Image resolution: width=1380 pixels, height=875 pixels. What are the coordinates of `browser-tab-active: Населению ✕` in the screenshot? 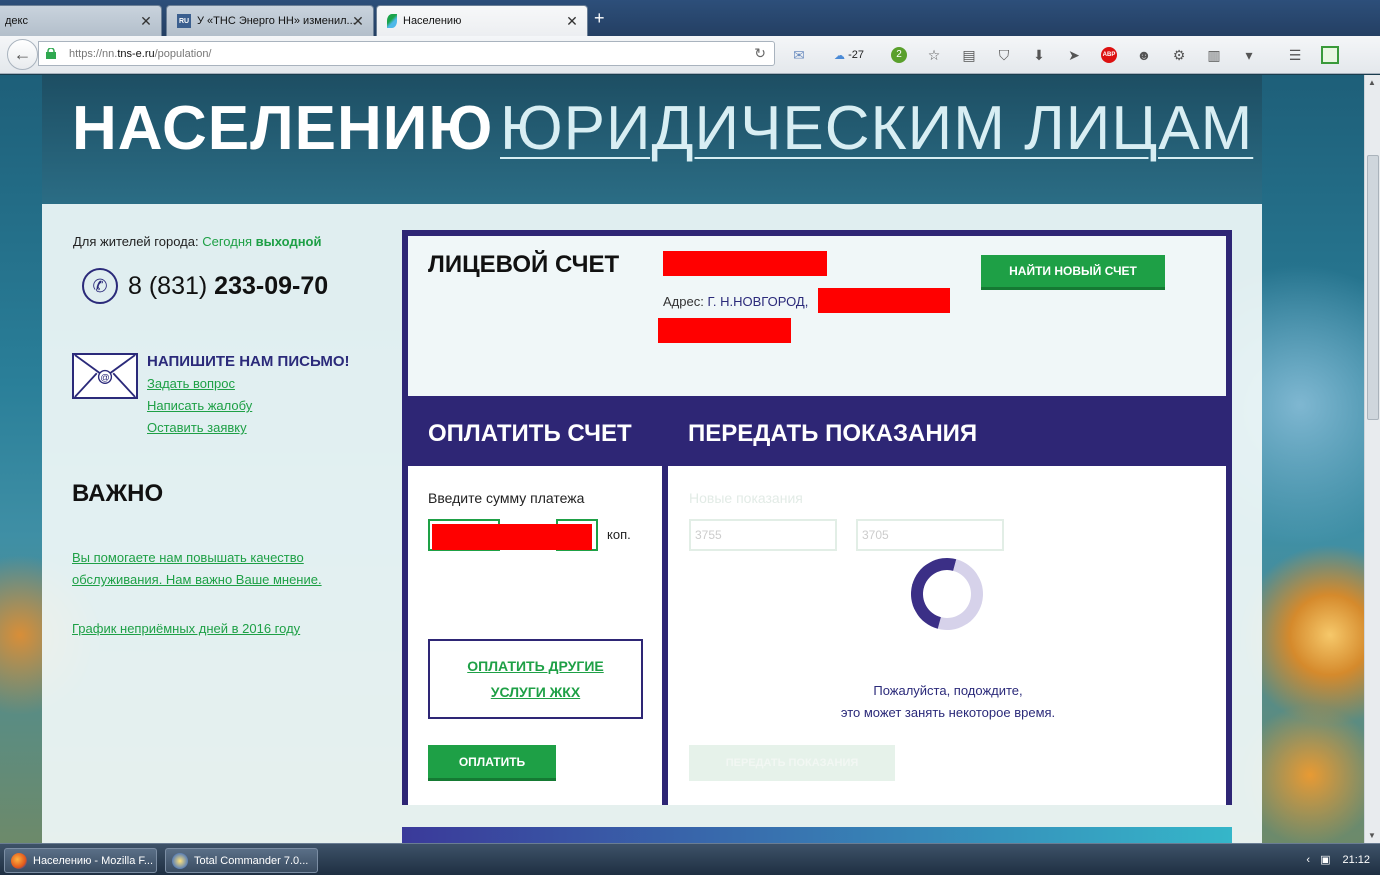 It's located at (482, 20).